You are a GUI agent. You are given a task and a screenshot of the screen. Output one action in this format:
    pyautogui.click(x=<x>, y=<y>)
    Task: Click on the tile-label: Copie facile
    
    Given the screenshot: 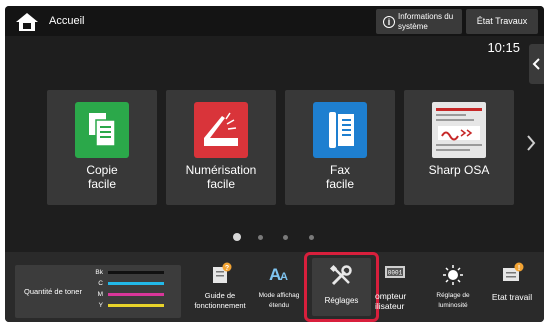 What is the action you would take?
    pyautogui.click(x=102, y=177)
    